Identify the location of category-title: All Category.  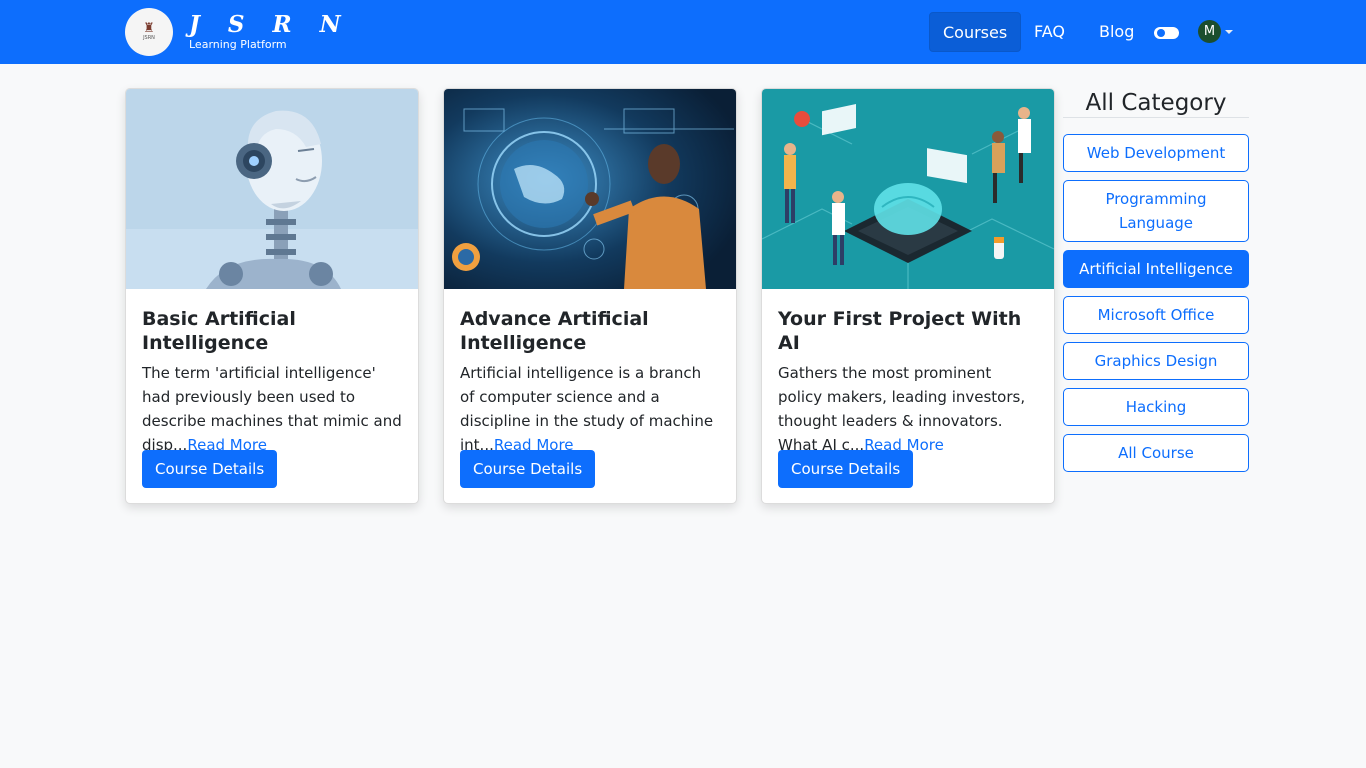
(1156, 103).